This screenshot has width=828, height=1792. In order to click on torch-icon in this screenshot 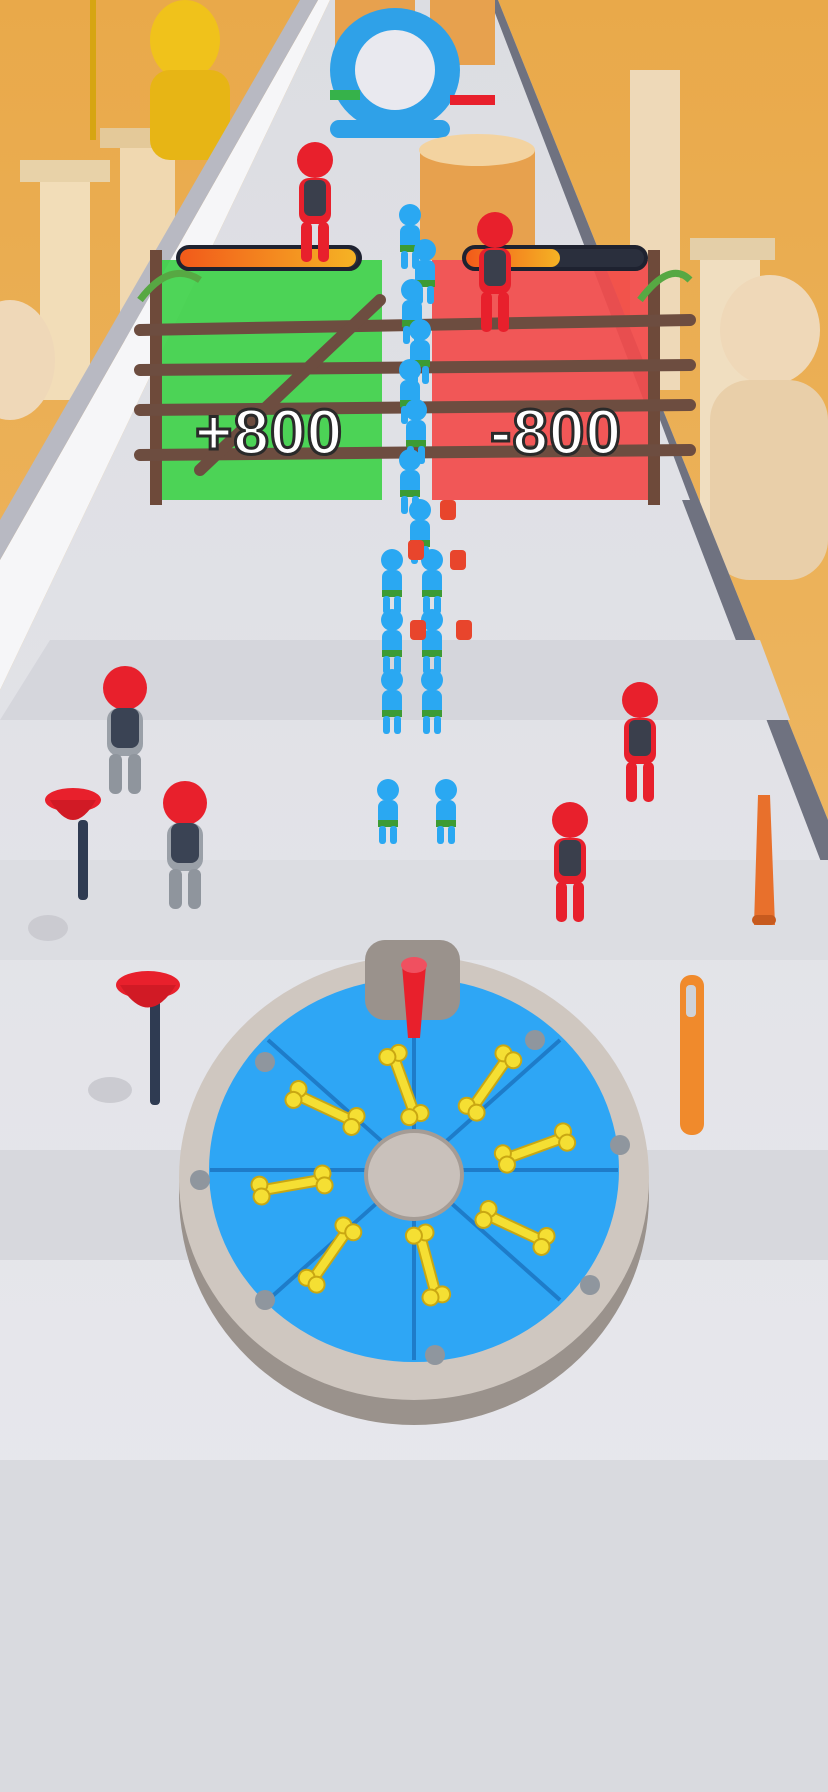, I will do `click(692, 1055)`.